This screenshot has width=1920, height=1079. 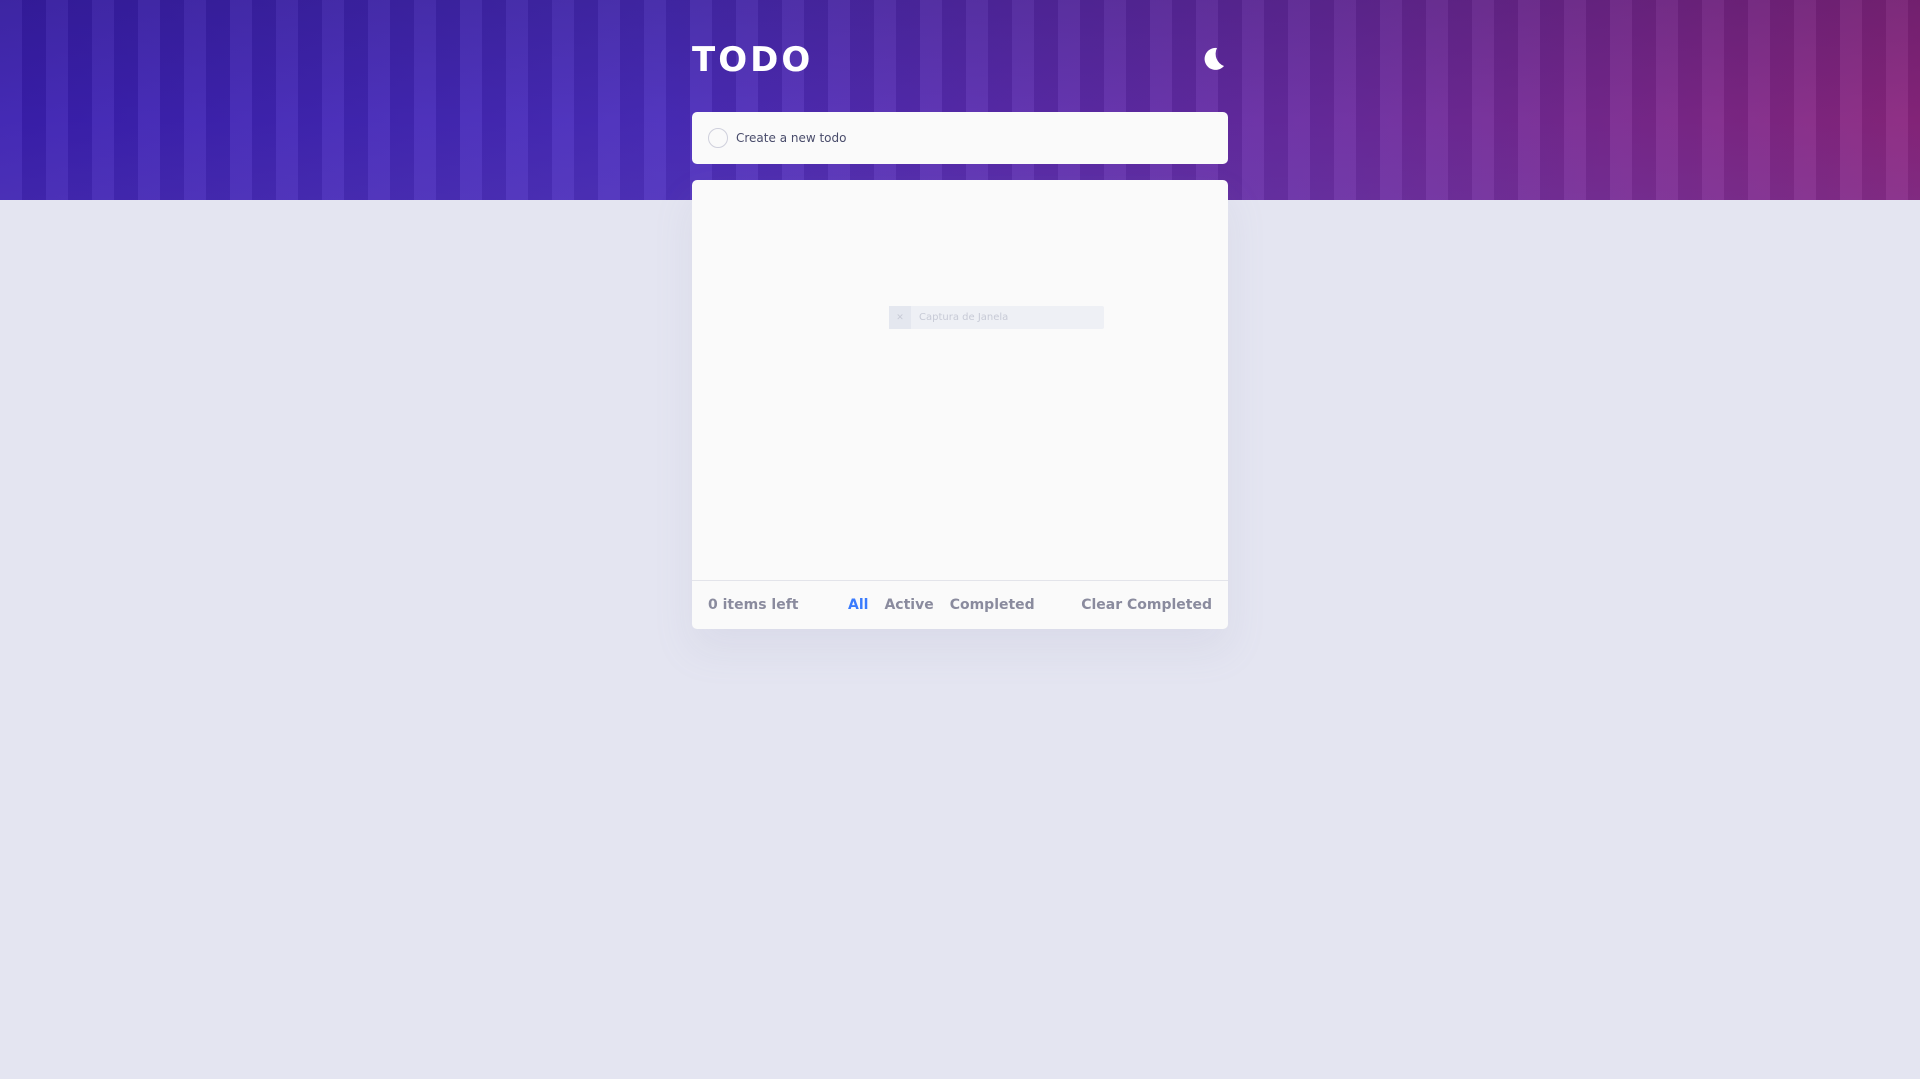 I want to click on capture-icon: ✕, so click(x=900, y=317).